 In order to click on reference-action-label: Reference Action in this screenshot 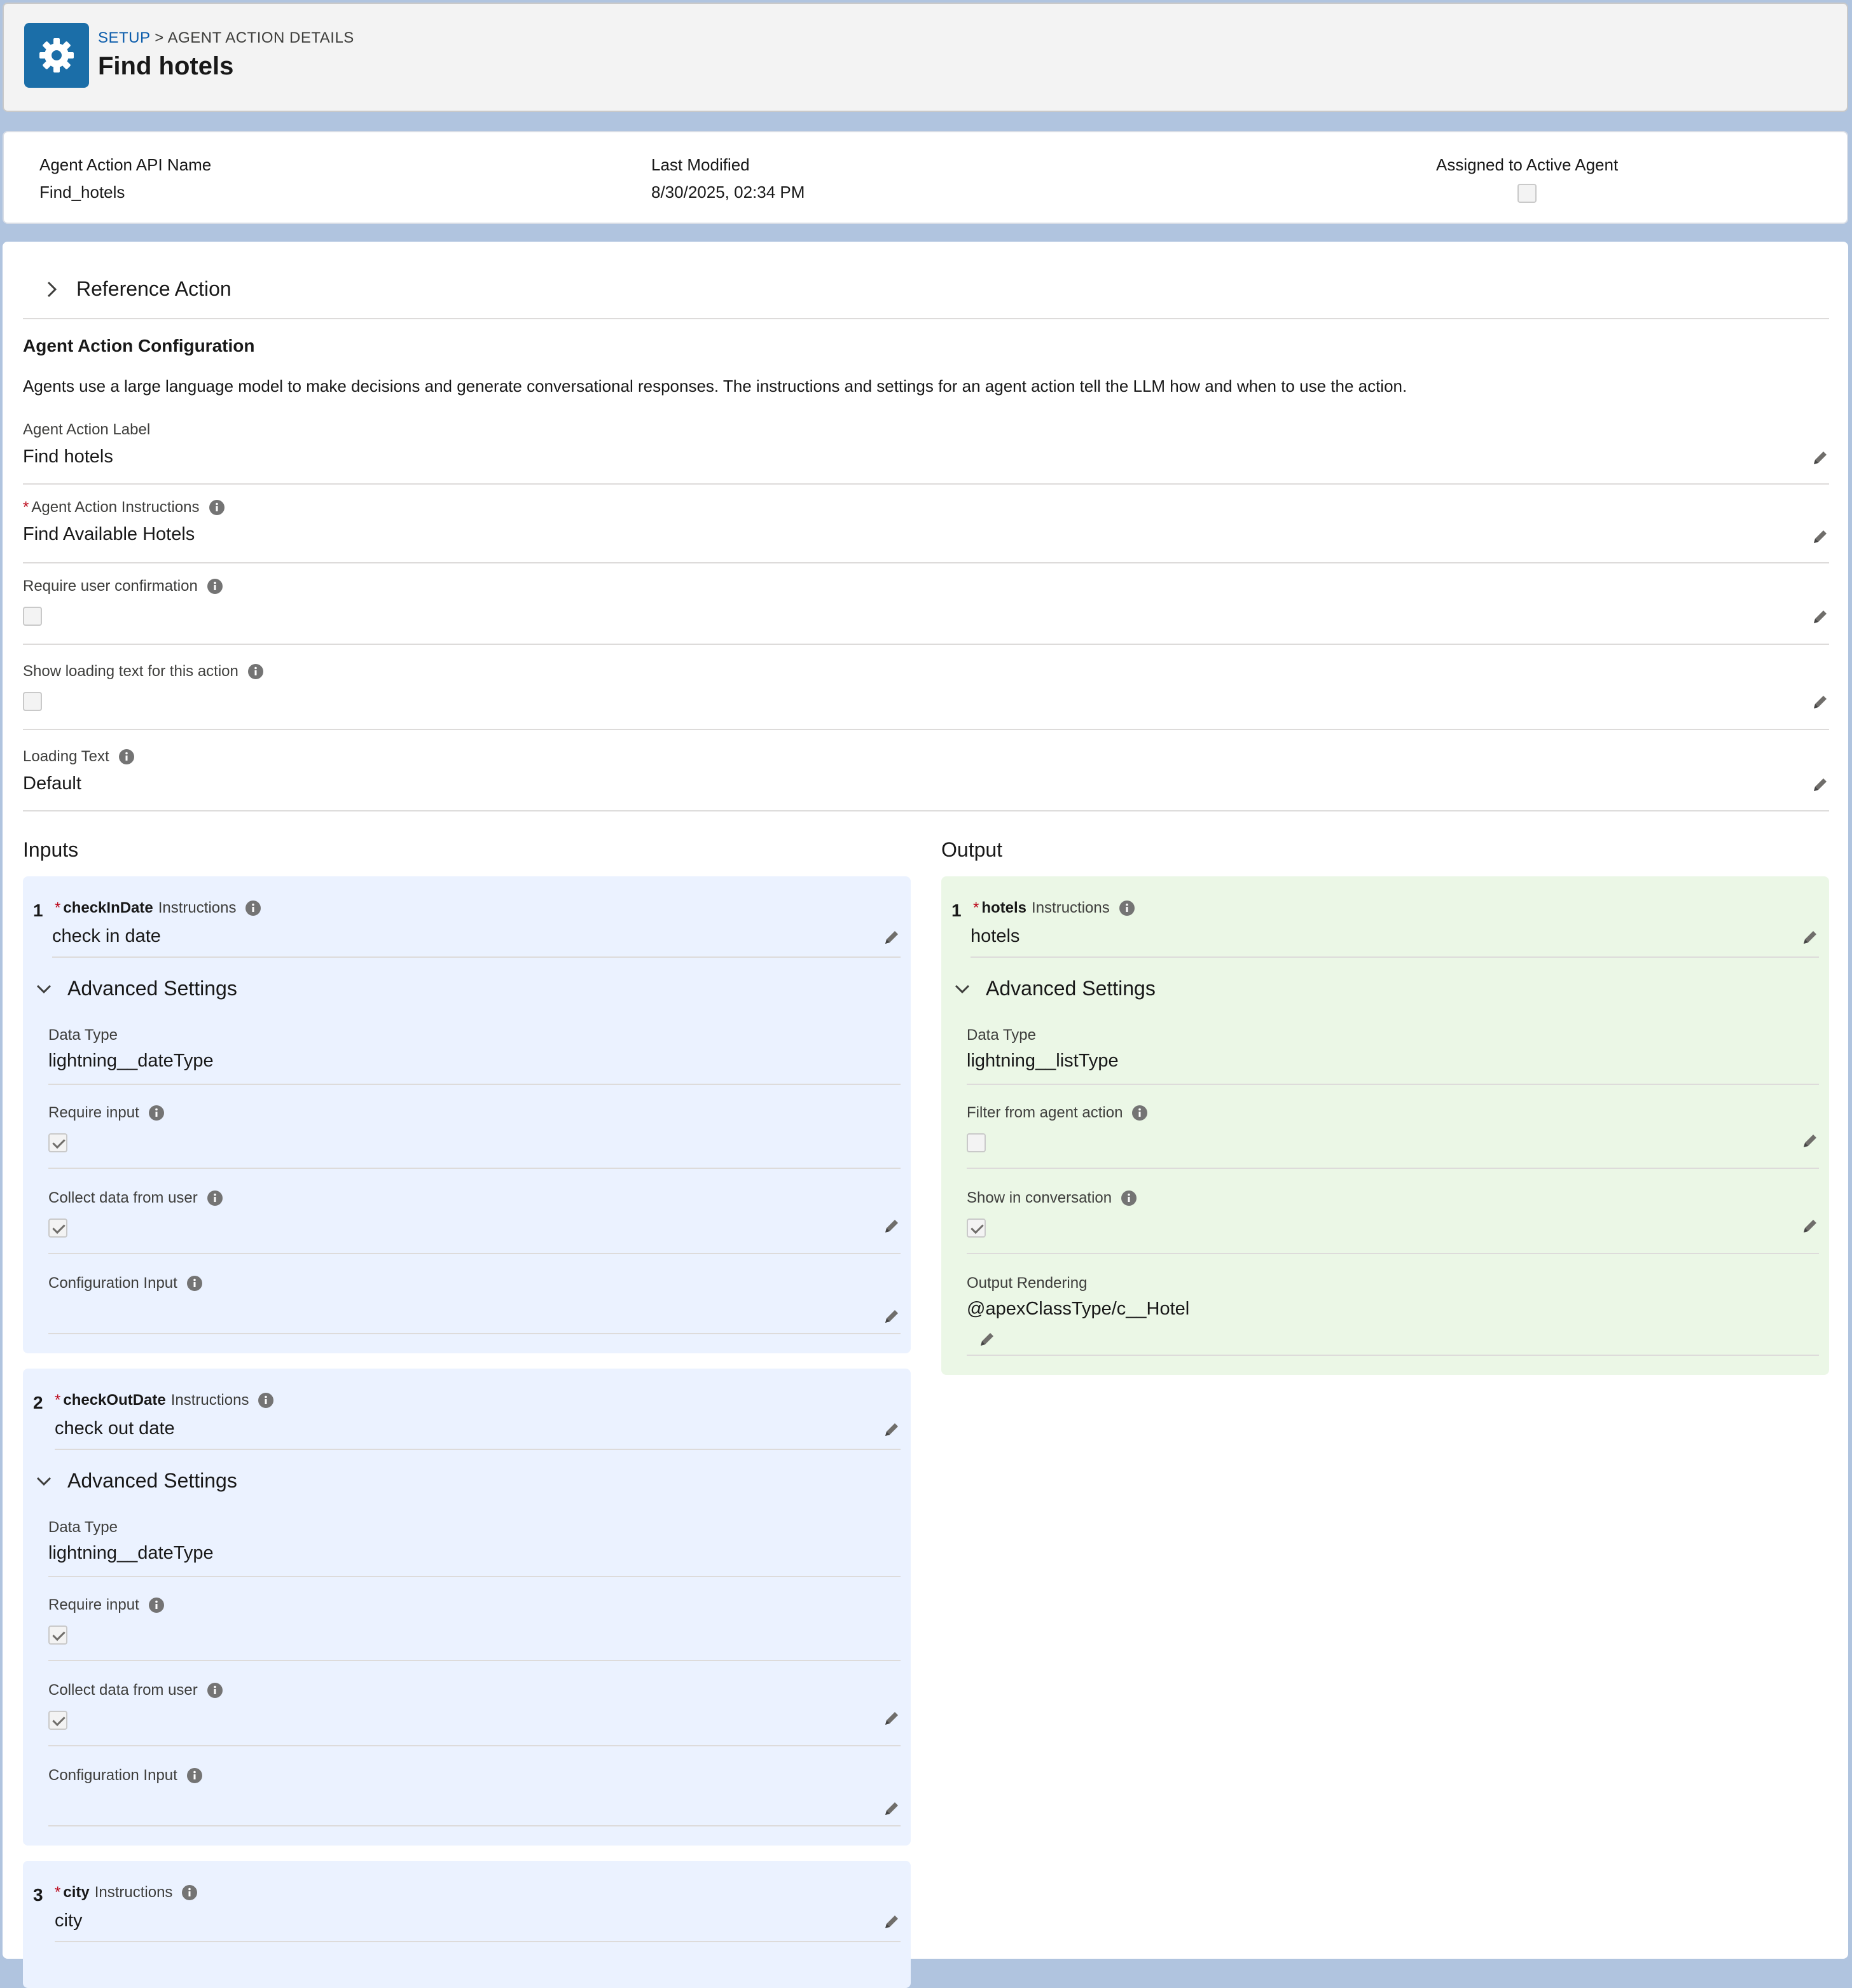, I will do `click(154, 288)`.